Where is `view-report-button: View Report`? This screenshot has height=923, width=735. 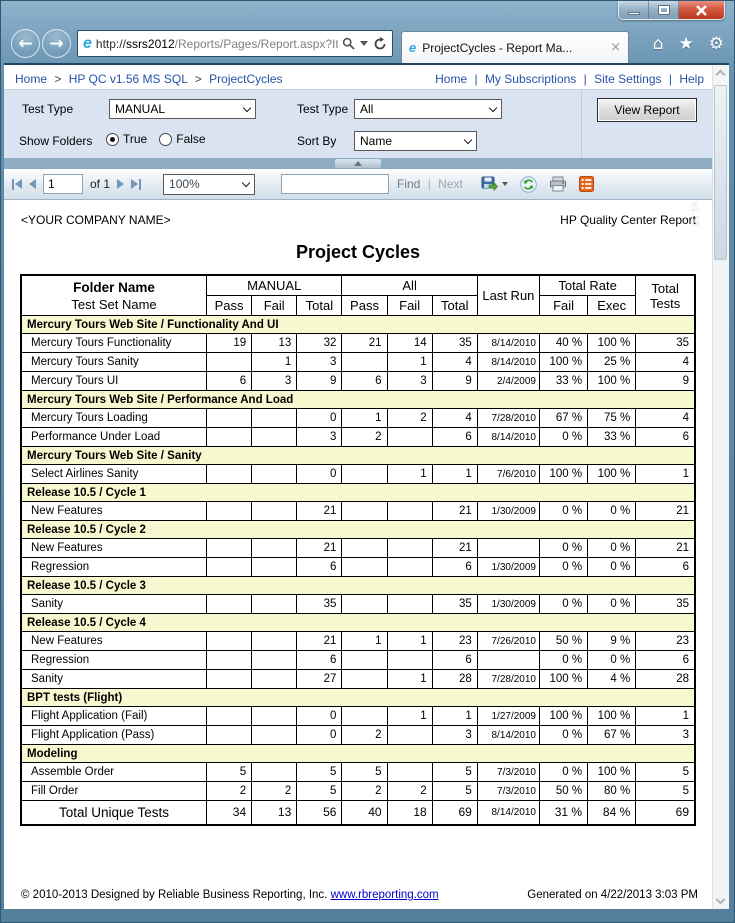
view-report-button: View Report is located at coordinates (647, 110).